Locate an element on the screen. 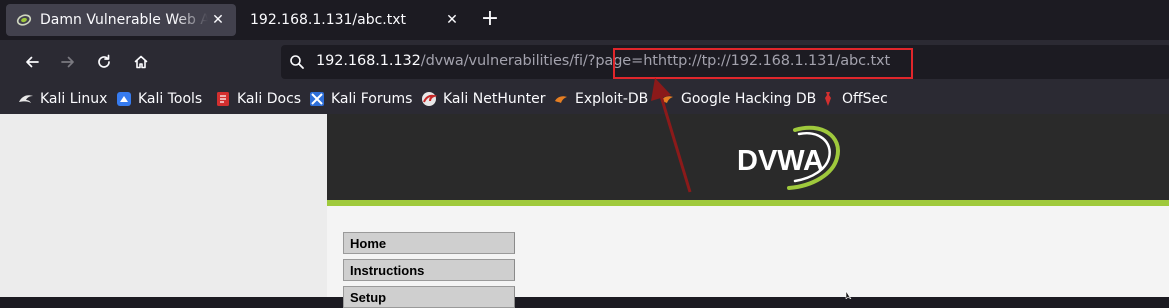 Image resolution: width=1169 pixels, height=308 pixels. search-icon is located at coordinates (297, 64).